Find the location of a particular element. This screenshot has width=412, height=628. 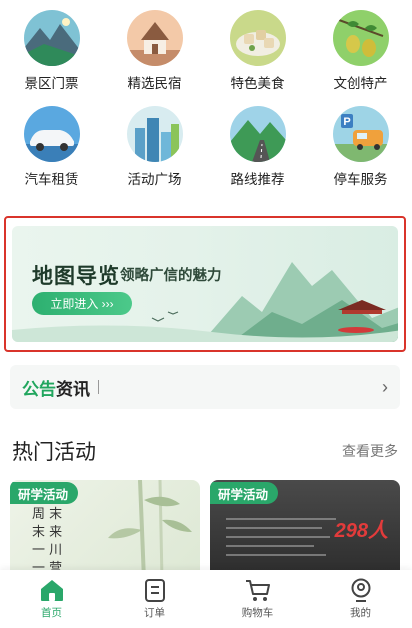

tab-label: 首页 is located at coordinates (51, 613).